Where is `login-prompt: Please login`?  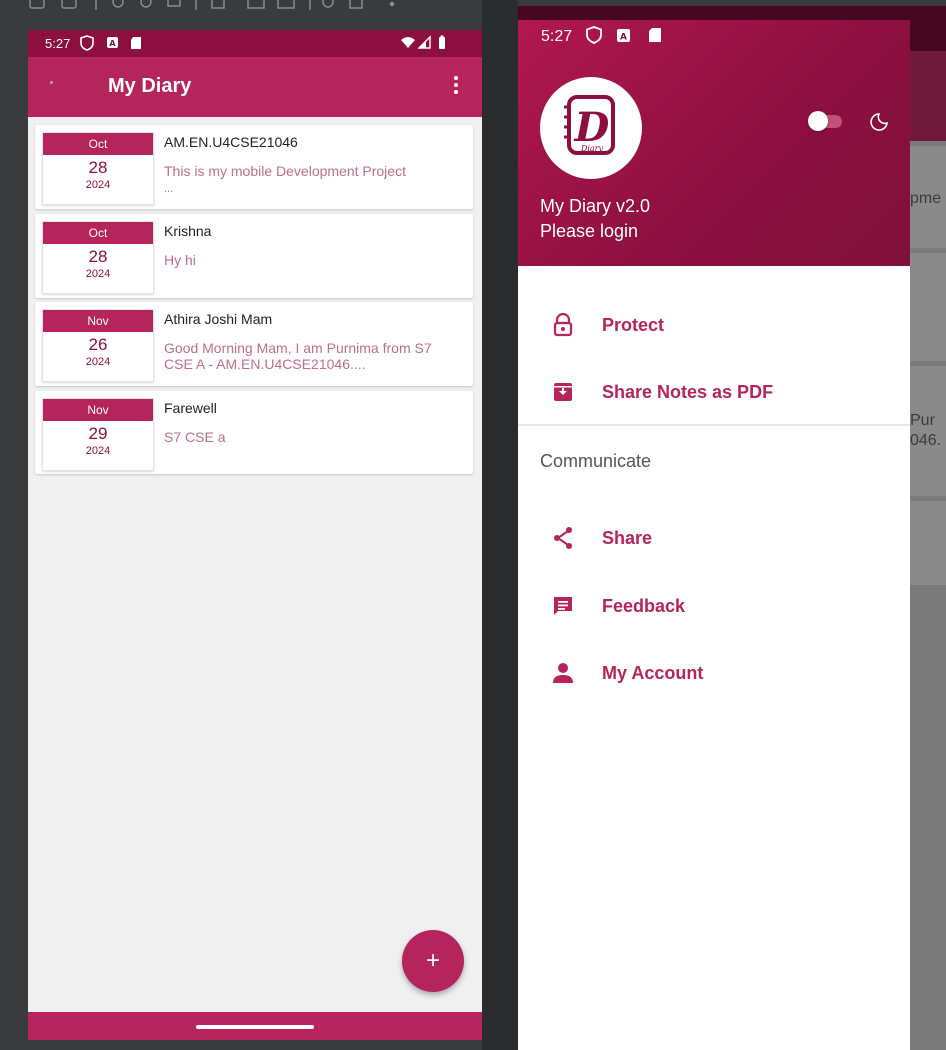
login-prompt: Please login is located at coordinates (589, 231).